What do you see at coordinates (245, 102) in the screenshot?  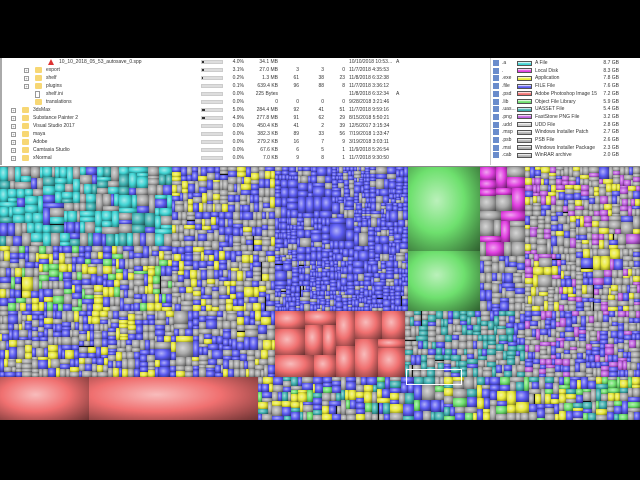 I see `tree-row: translations 0.0% 0 0 0 0 9/28/2018 3:21:46` at bounding box center [245, 102].